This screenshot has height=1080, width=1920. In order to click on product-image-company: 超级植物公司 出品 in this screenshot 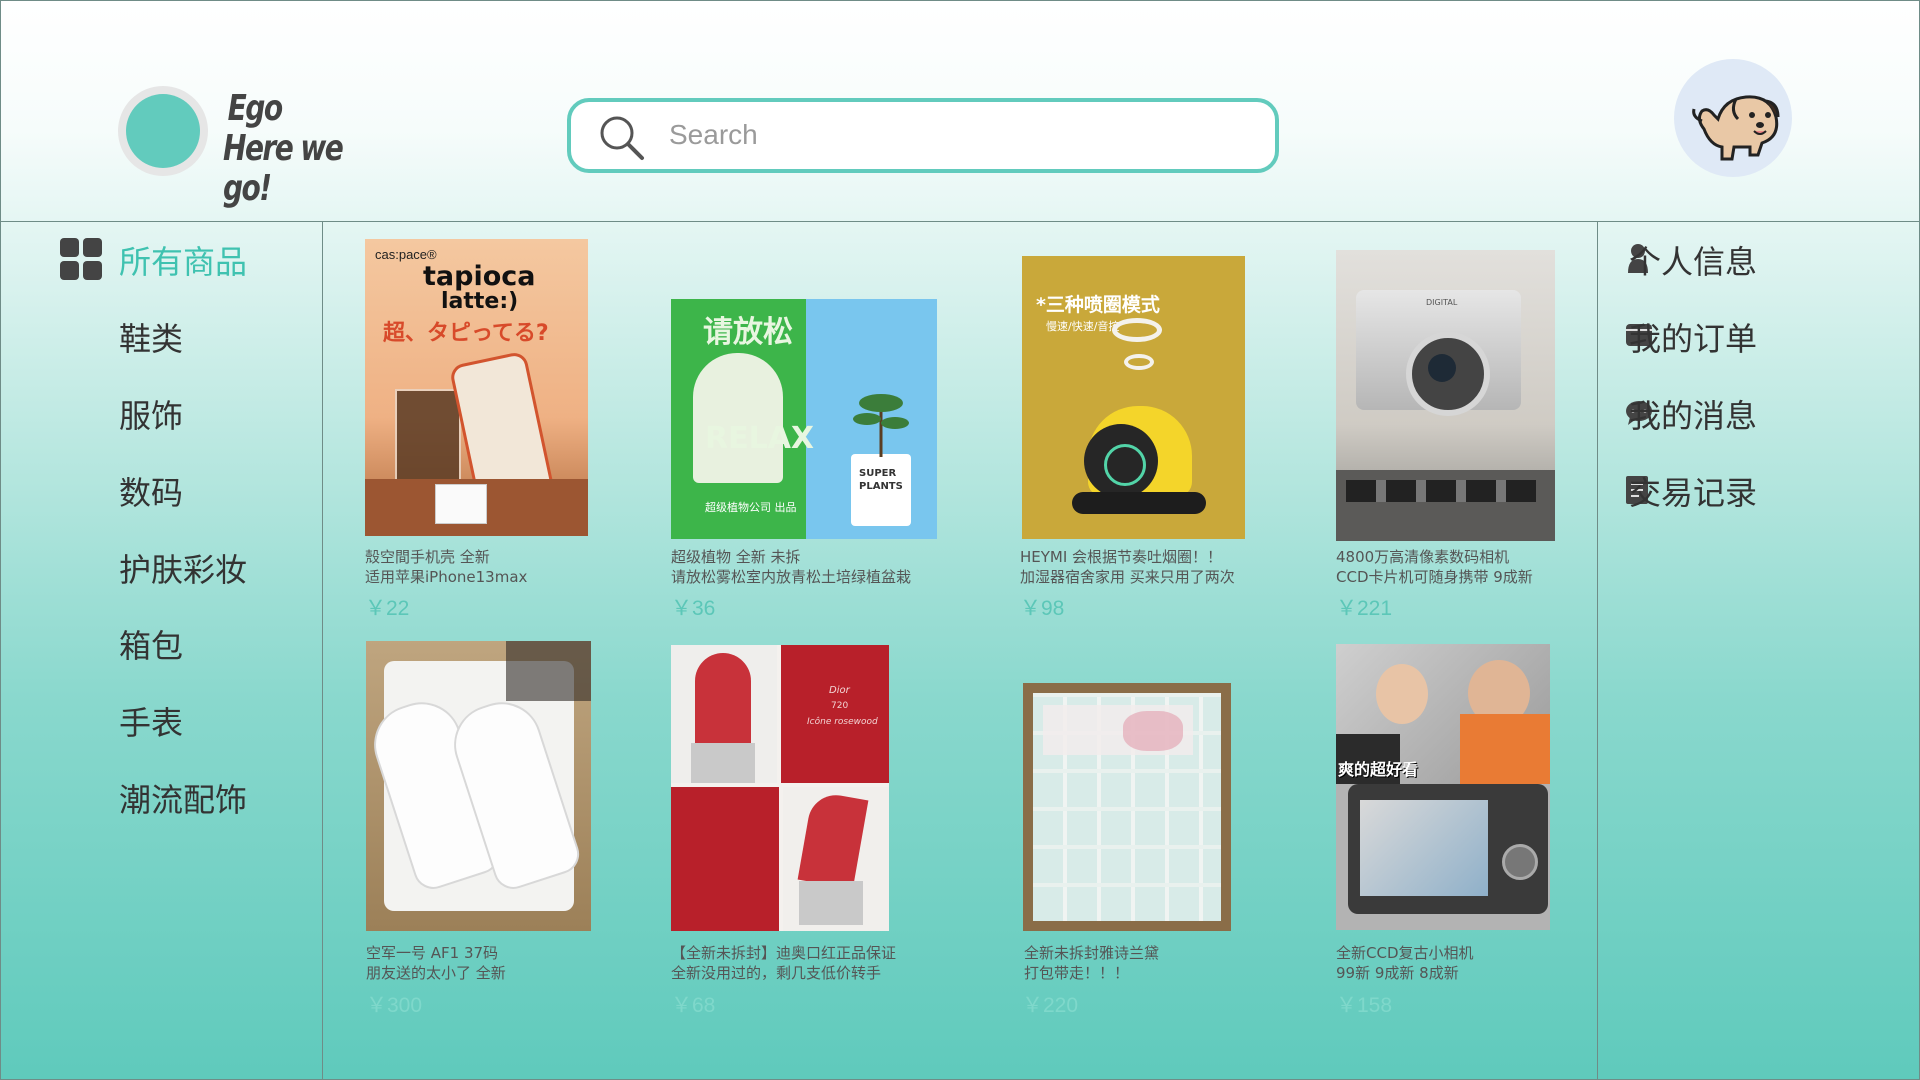, I will do `click(751, 507)`.